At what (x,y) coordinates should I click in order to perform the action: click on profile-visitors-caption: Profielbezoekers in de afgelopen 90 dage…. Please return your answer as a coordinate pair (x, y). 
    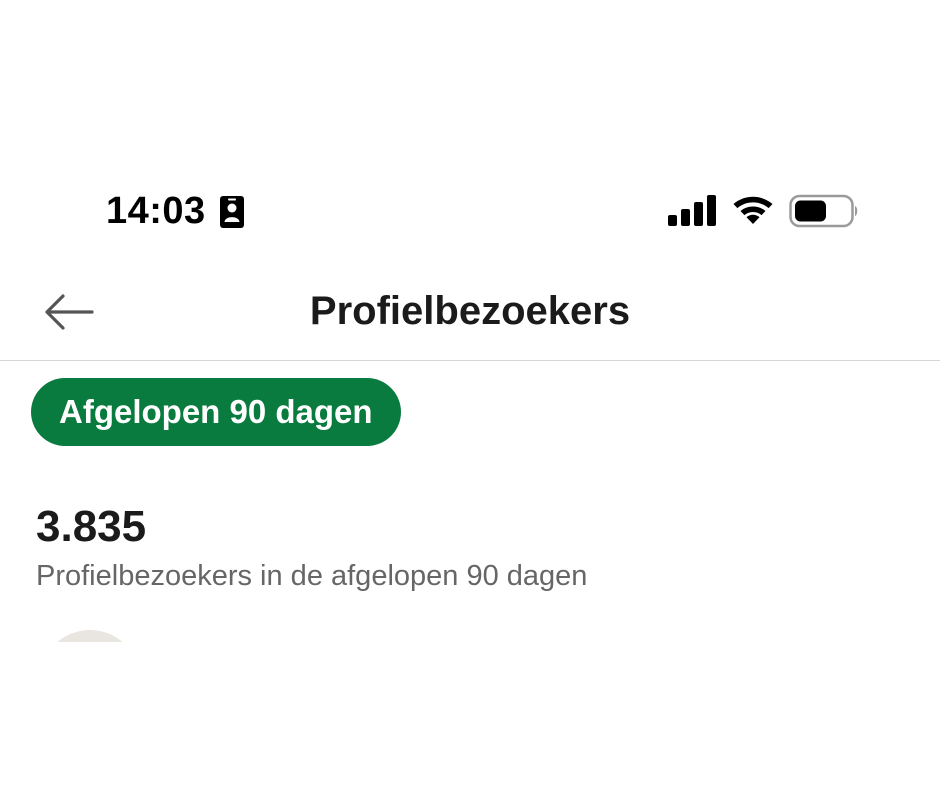
    Looking at the image, I should click on (312, 576).